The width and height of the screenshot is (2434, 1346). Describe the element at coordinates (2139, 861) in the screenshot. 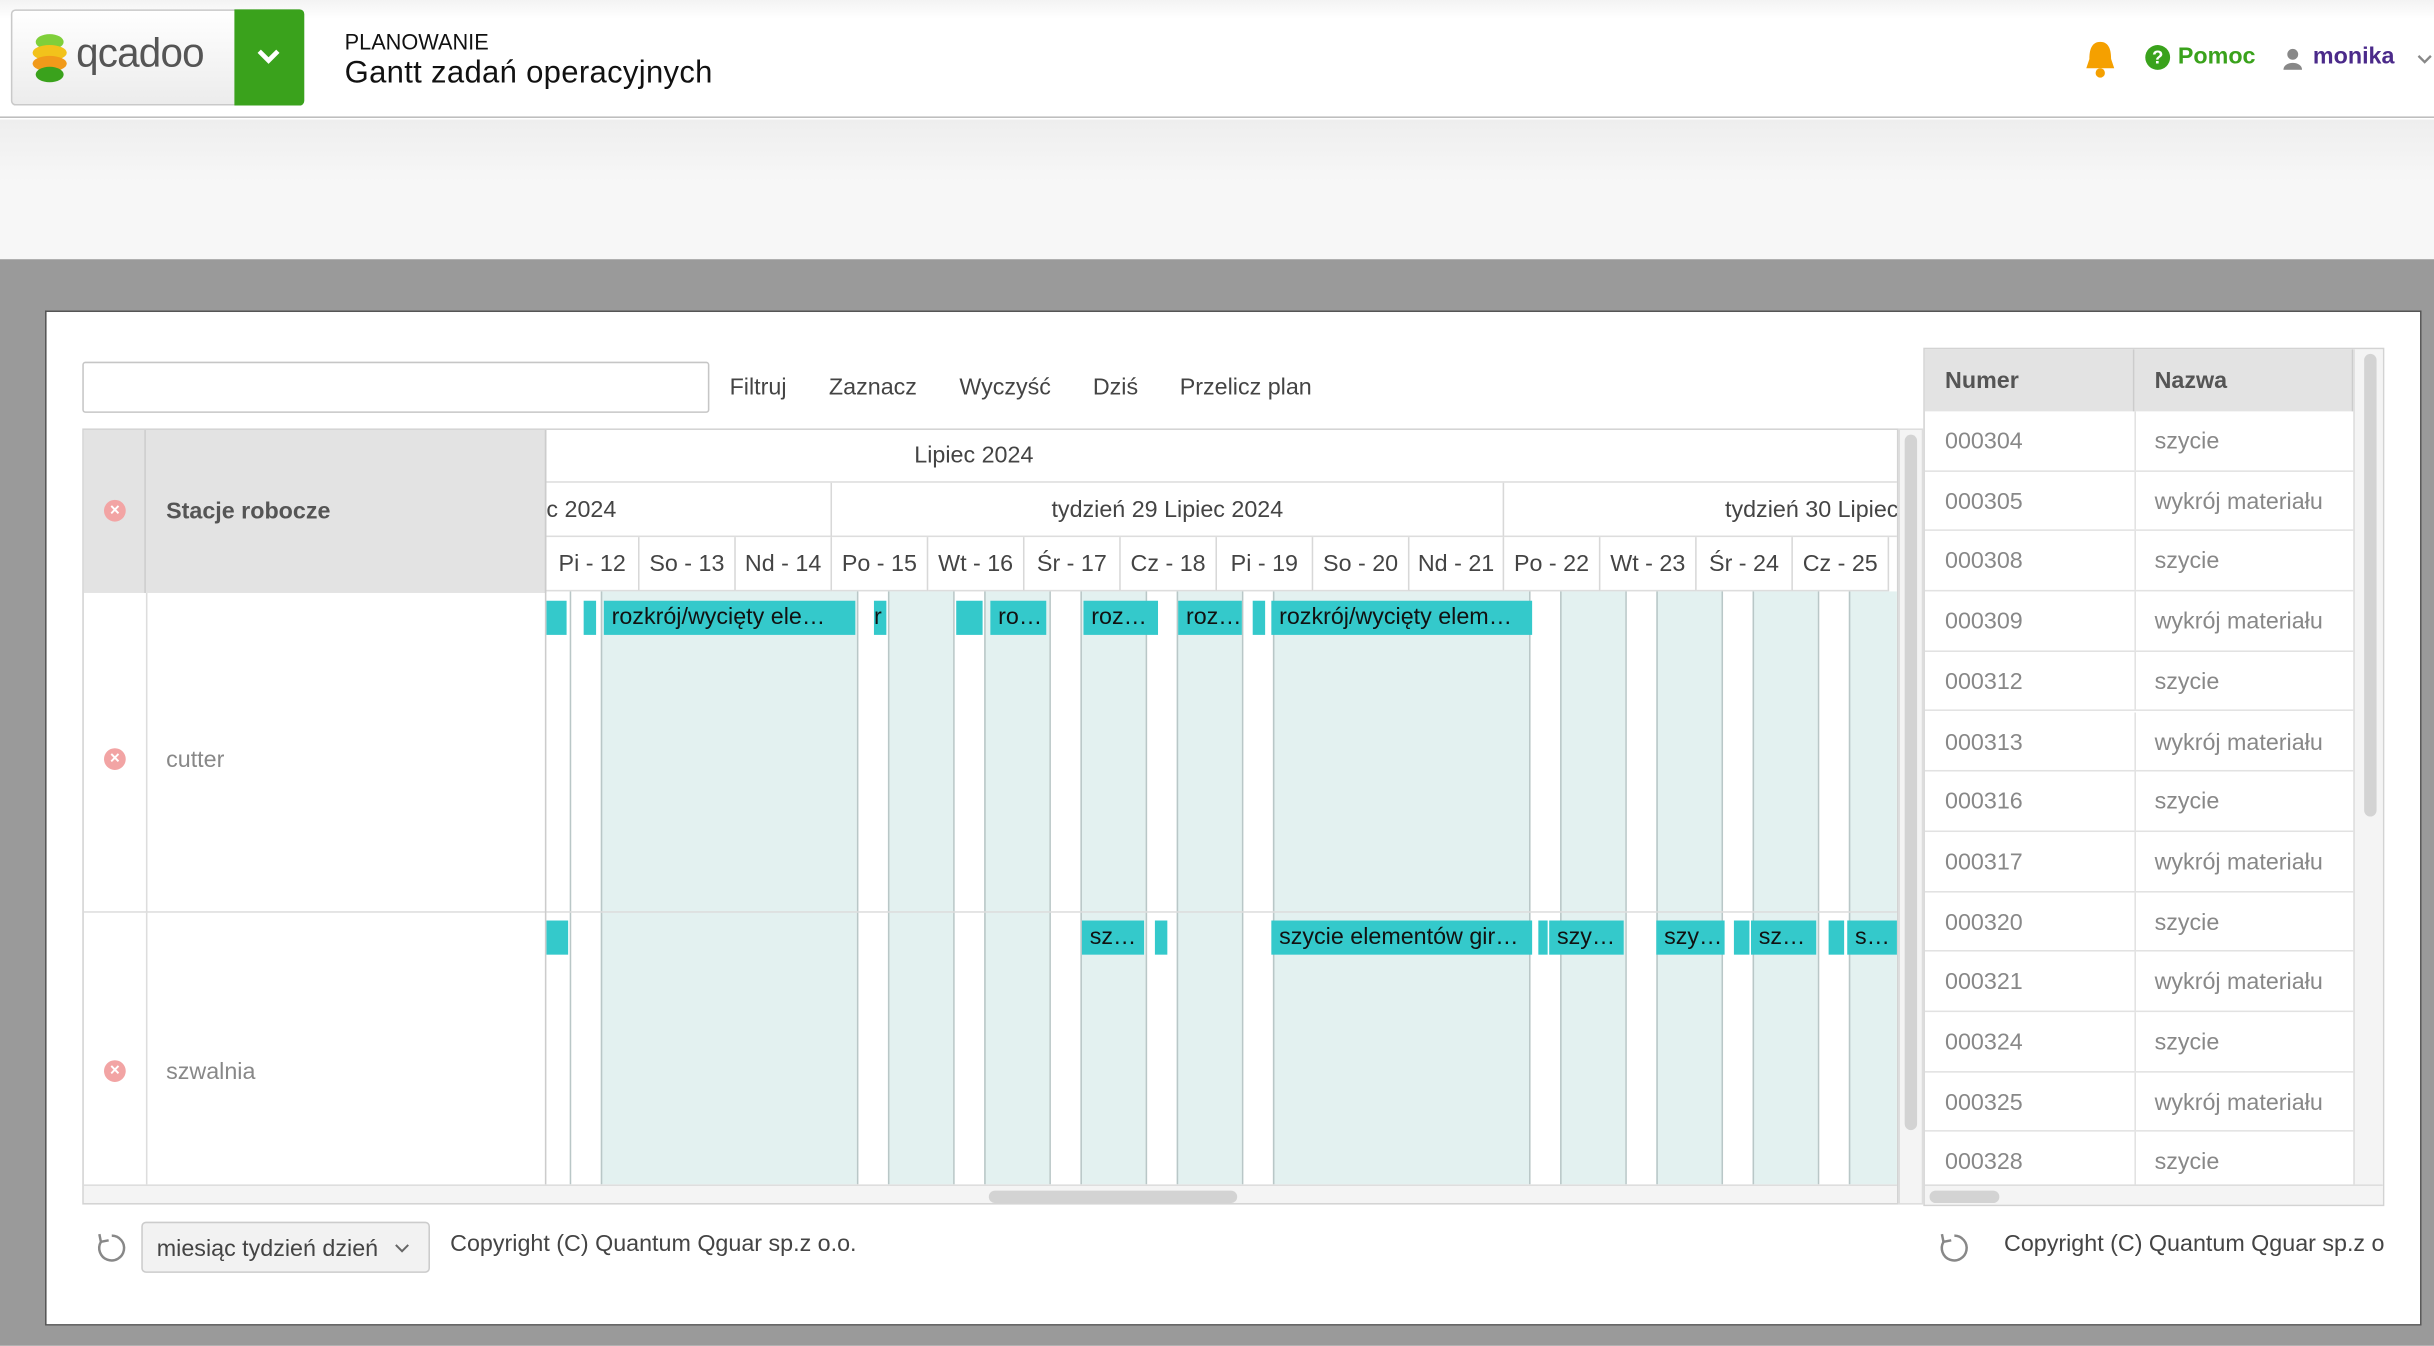

I see `table-row: 000317 wykrój materiału` at that location.